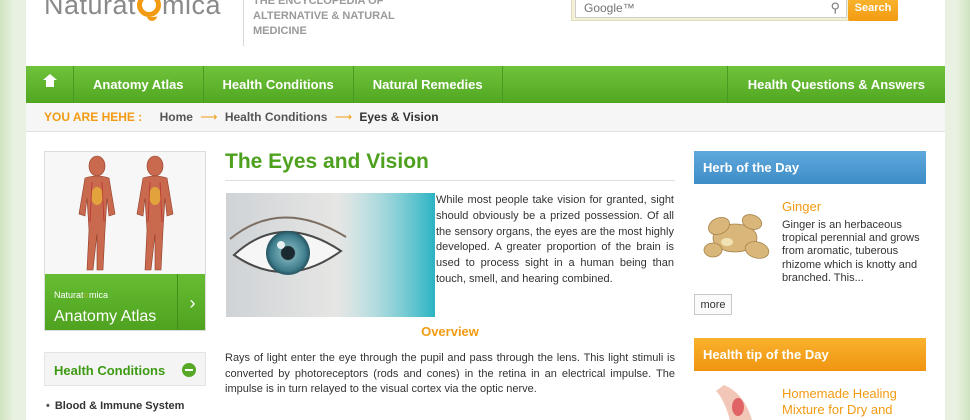 The width and height of the screenshot is (970, 420). I want to click on search-box: ⚲, so click(711, 10).